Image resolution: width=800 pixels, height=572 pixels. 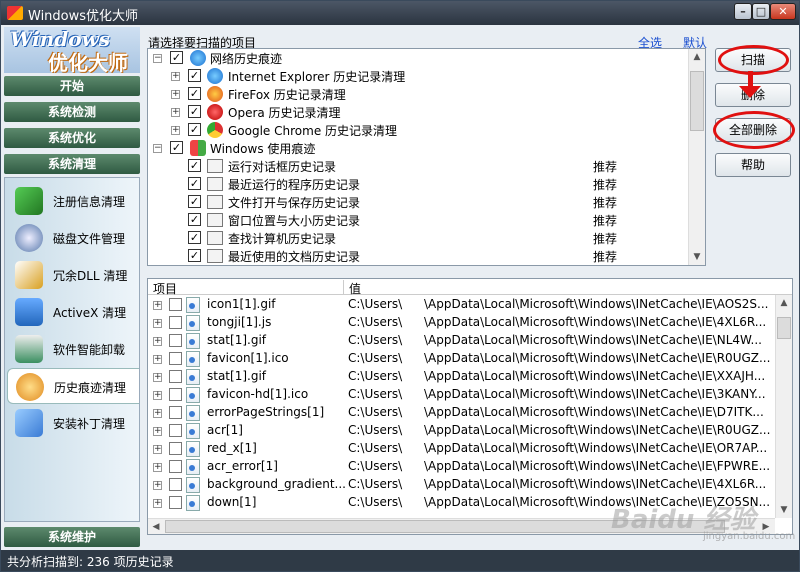 What do you see at coordinates (418, 202) in the screenshot?
I see `tree-item: ✓ 文件打开与保存历史记录 推荐` at bounding box center [418, 202].